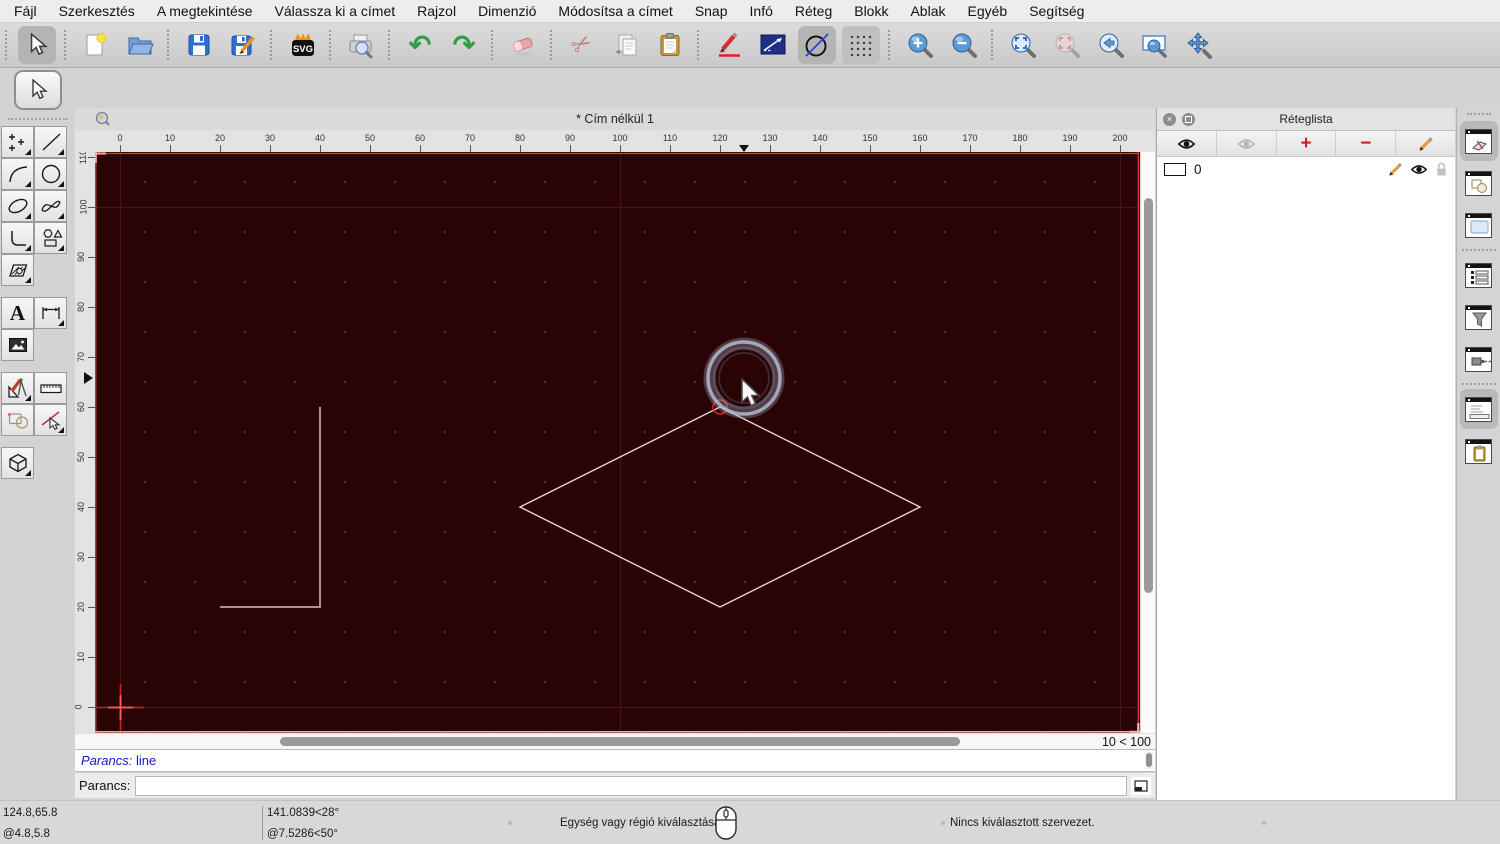  Describe the element at coordinates (1169, 119) in the screenshot. I see `panel-close-button: ×` at that location.